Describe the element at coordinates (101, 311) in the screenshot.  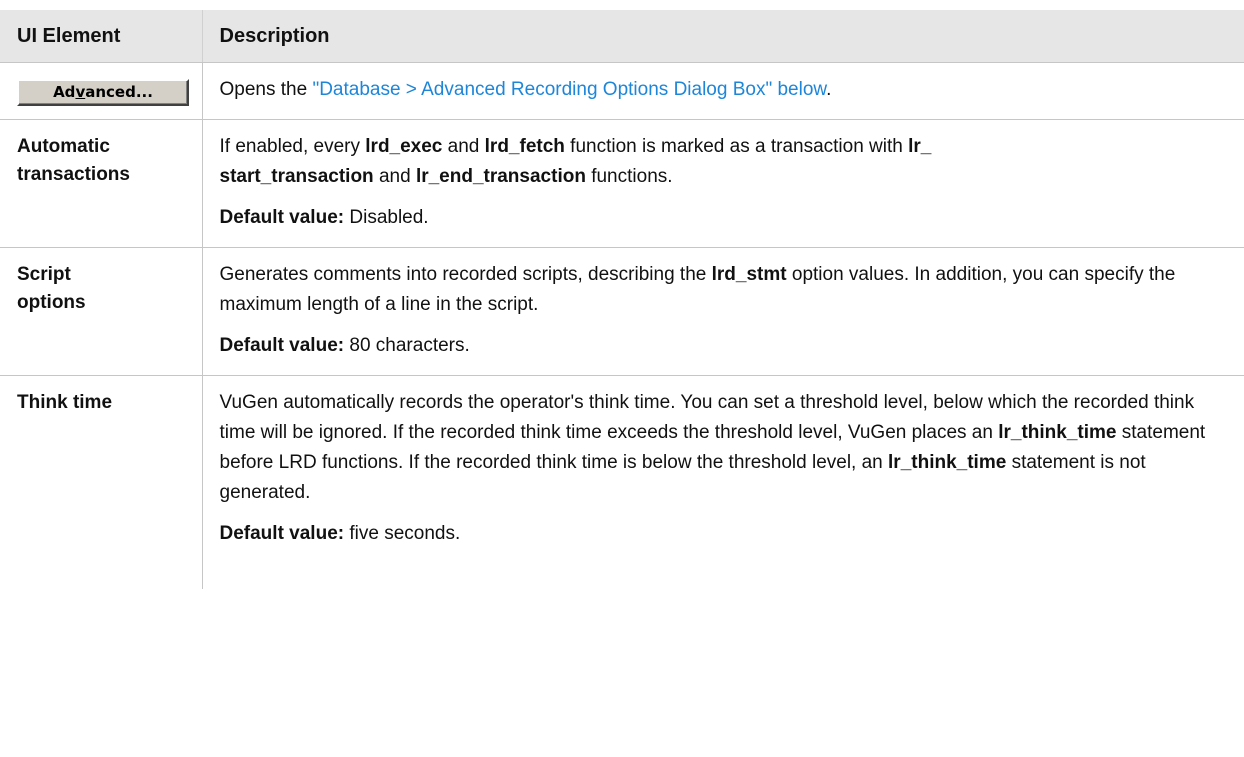
I see `element-cell: Script options` at that location.